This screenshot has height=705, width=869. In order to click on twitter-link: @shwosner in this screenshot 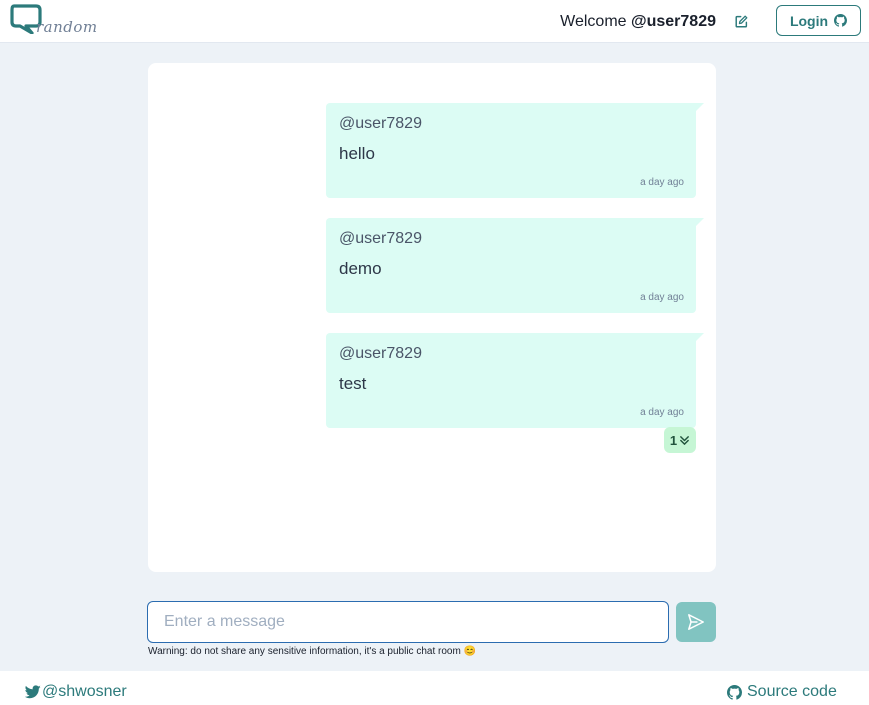, I will do `click(76, 692)`.